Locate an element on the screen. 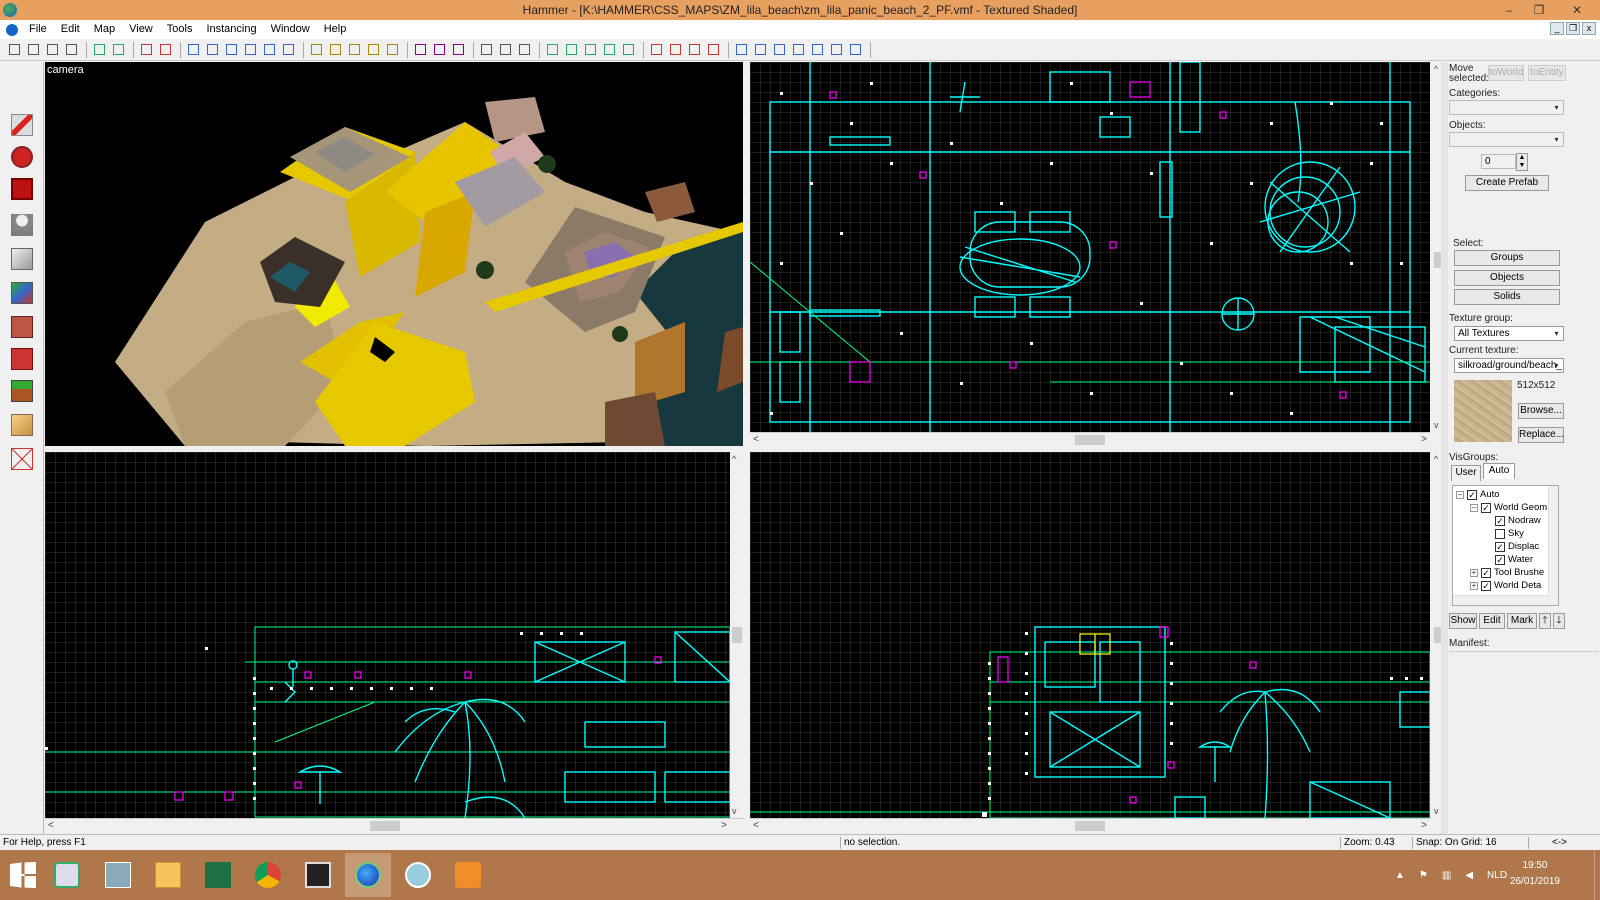 This screenshot has width=1600, height=900. camera-tool is located at coordinates (22, 189).